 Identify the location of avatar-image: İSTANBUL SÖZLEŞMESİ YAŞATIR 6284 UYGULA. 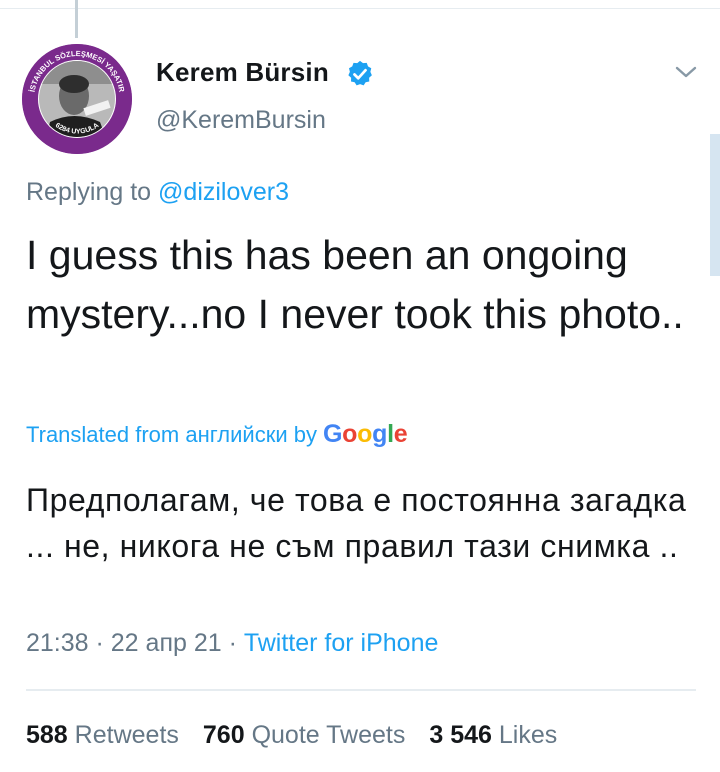
(77, 99).